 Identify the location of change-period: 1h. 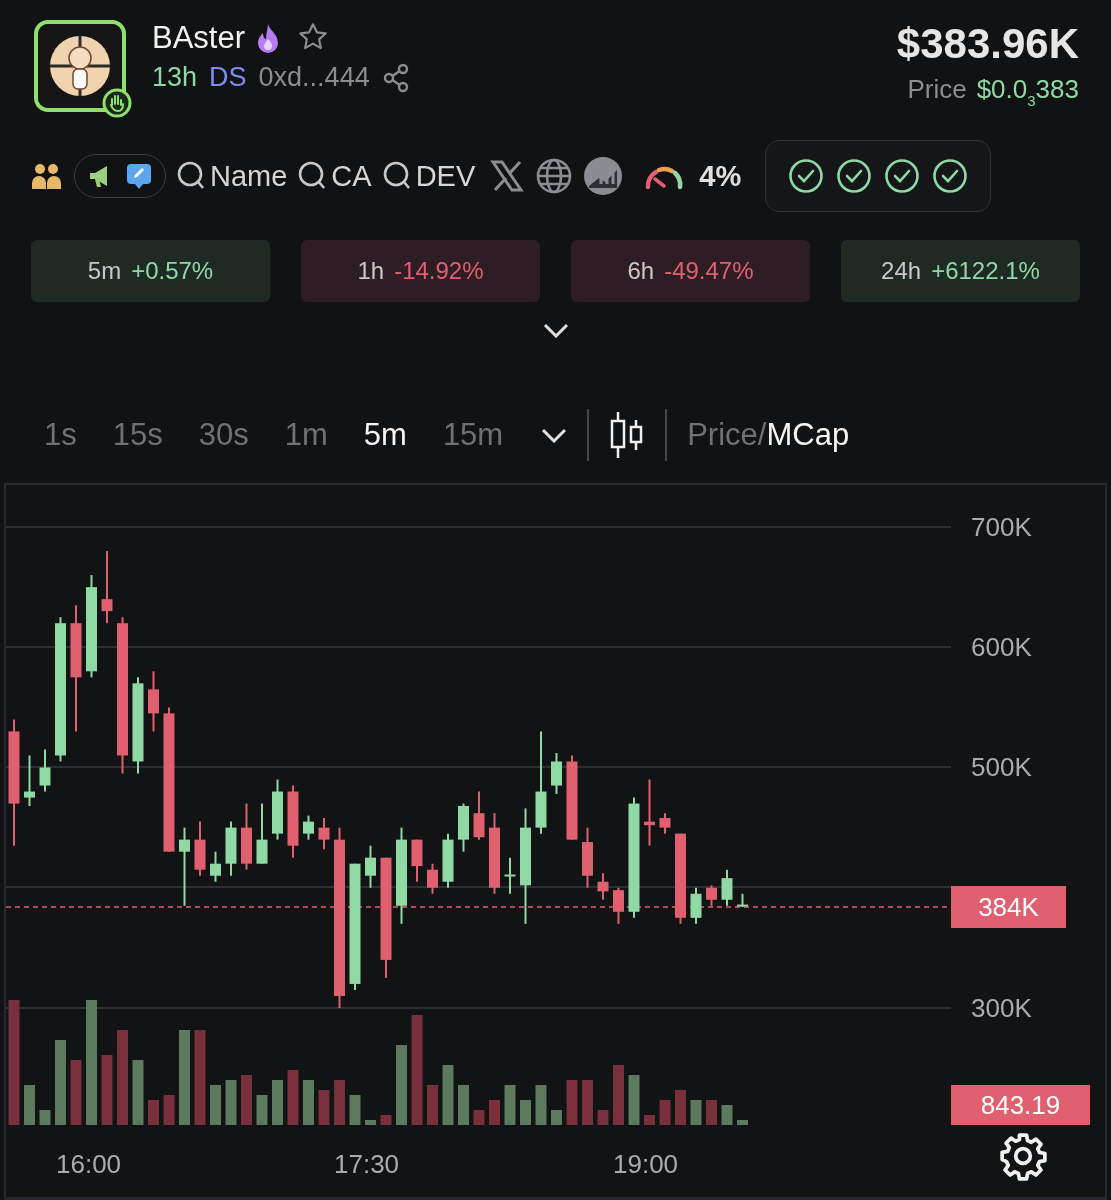
(371, 271).